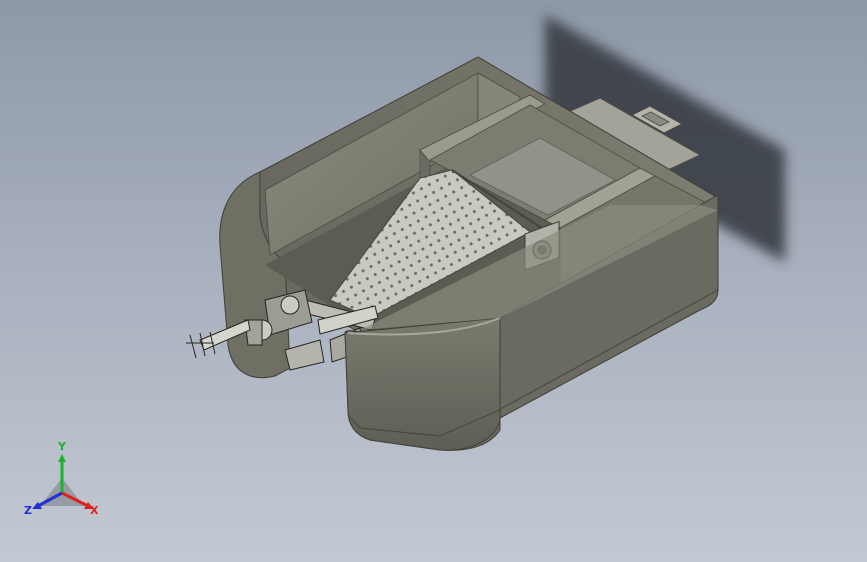 The width and height of the screenshot is (867, 562). Describe the element at coordinates (422, 384) in the screenshot. I see `hull-front-face` at that location.